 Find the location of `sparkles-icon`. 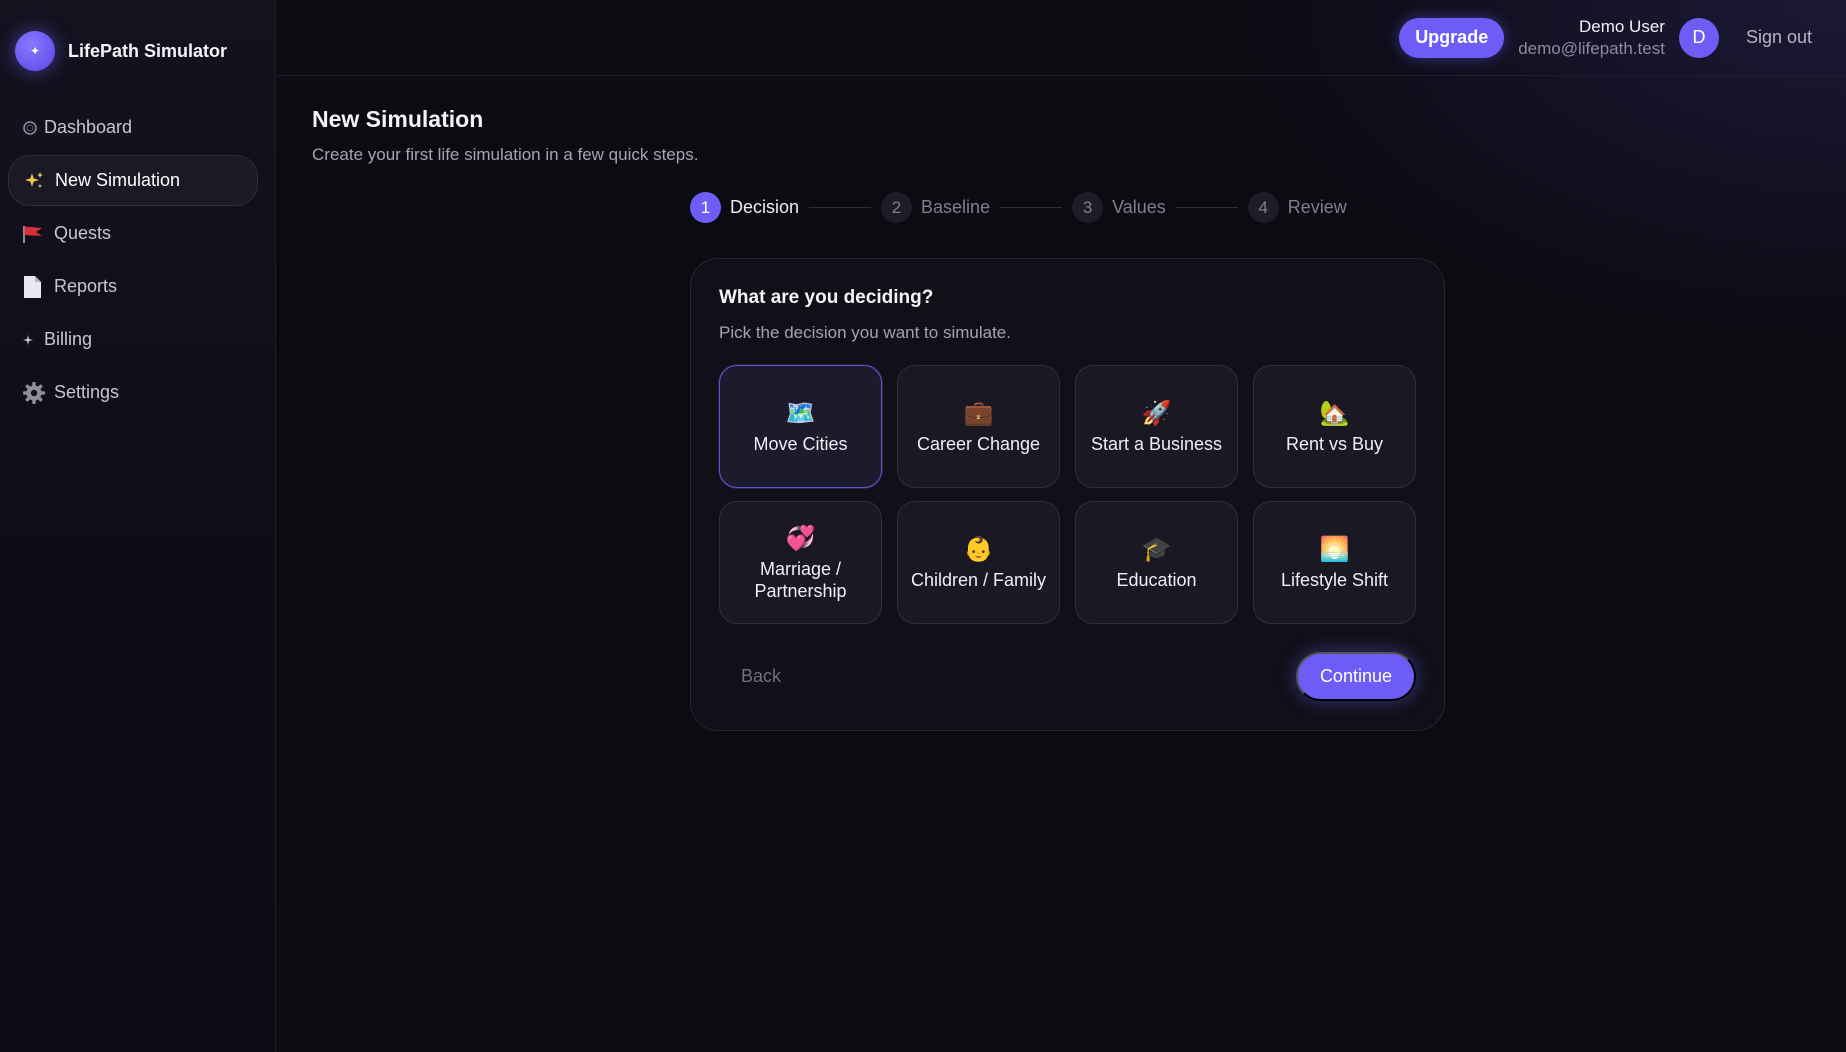

sparkles-icon is located at coordinates (39, 181).